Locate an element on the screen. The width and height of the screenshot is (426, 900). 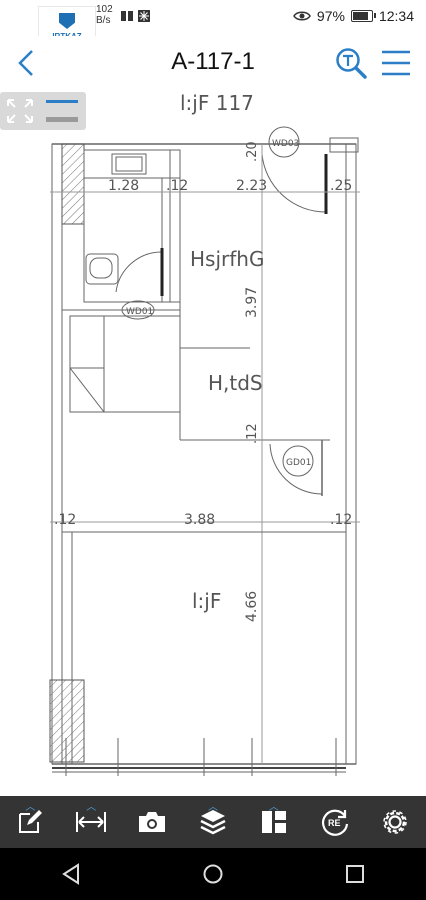
layout-button: ︿ is located at coordinates (274, 822).